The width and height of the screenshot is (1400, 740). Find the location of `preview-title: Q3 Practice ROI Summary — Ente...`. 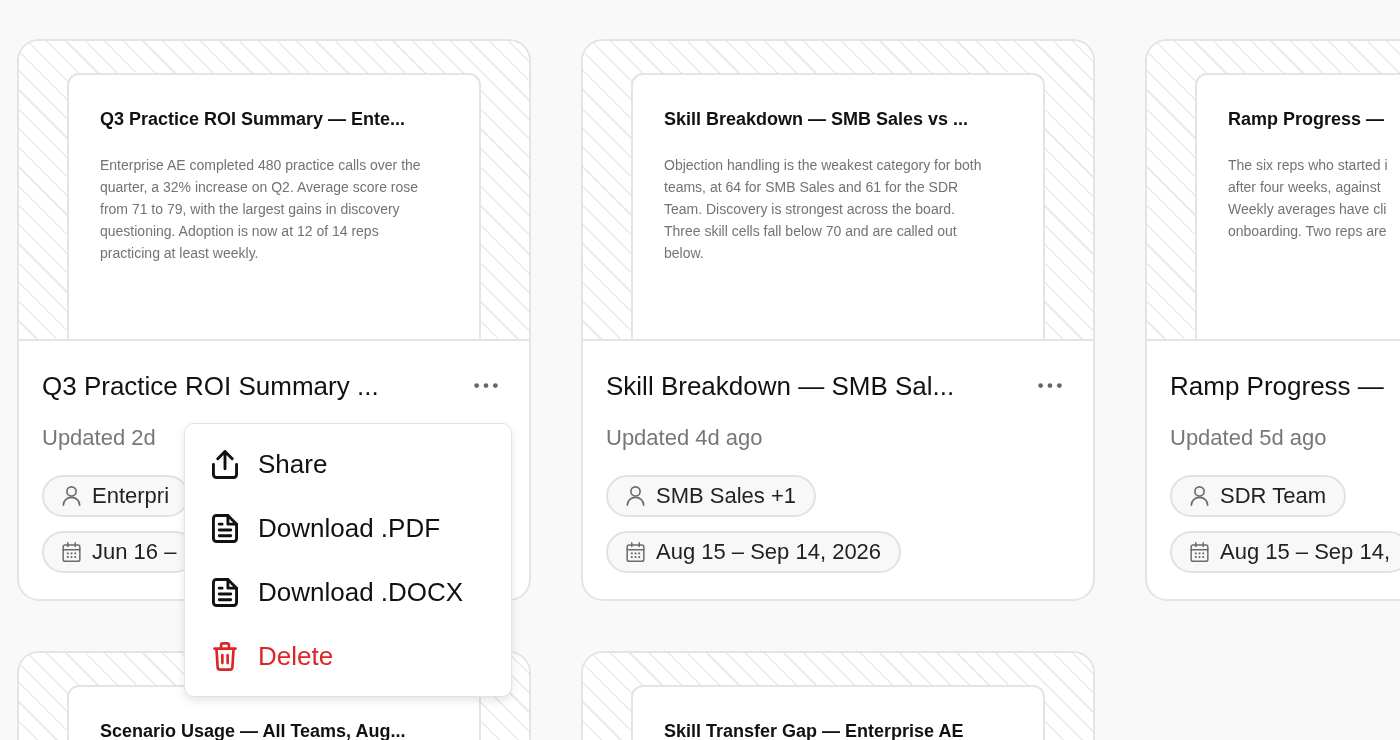

preview-title: Q3 Practice ROI Summary — Ente... is located at coordinates (253, 119).